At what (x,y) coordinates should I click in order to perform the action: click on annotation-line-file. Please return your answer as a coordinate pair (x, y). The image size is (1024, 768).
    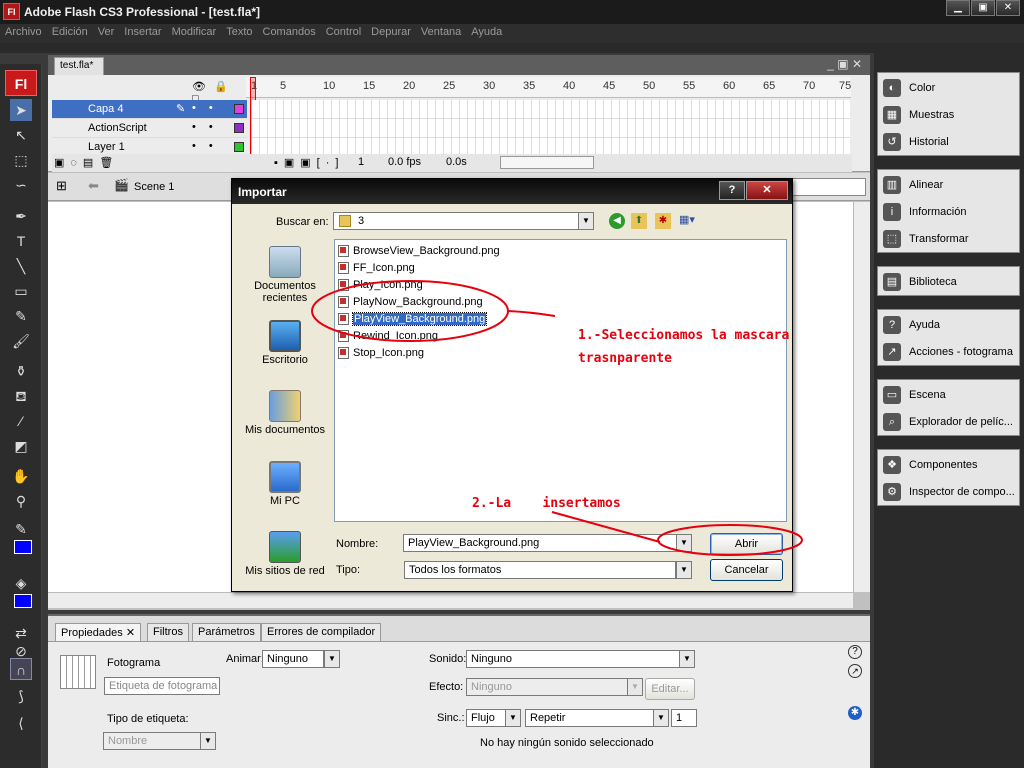
    Looking at the image, I should click on (531, 313).